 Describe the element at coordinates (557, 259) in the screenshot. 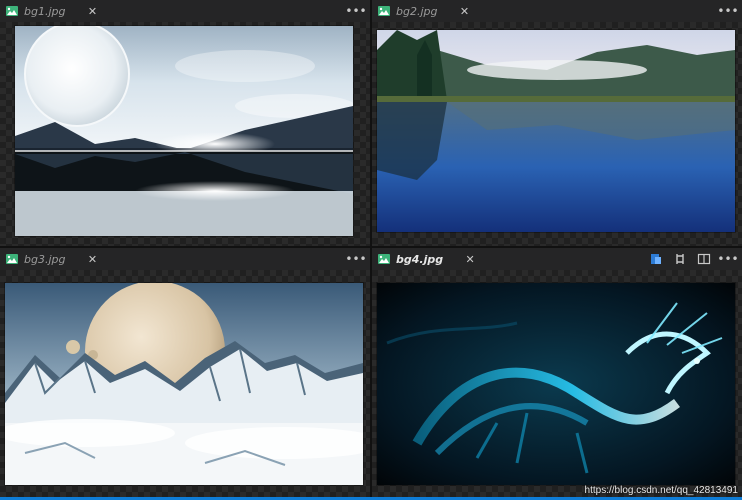

I see `tab-bar: bg4.jpg ✕ •••` at that location.